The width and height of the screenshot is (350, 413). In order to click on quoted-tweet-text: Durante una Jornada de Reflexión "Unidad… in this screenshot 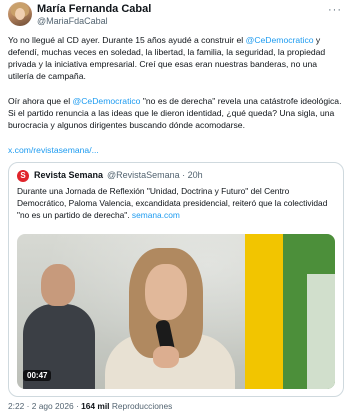, I will do `click(176, 203)`.